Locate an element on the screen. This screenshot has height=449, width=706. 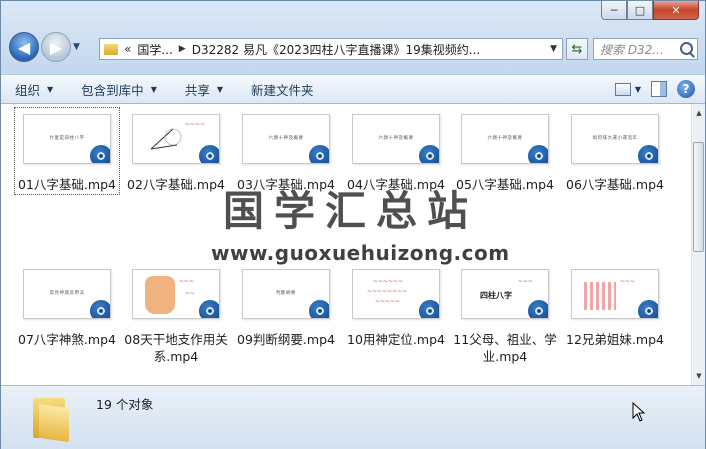
handwritten-notes: ~~~~~~ is located at coordinates (388, 281).